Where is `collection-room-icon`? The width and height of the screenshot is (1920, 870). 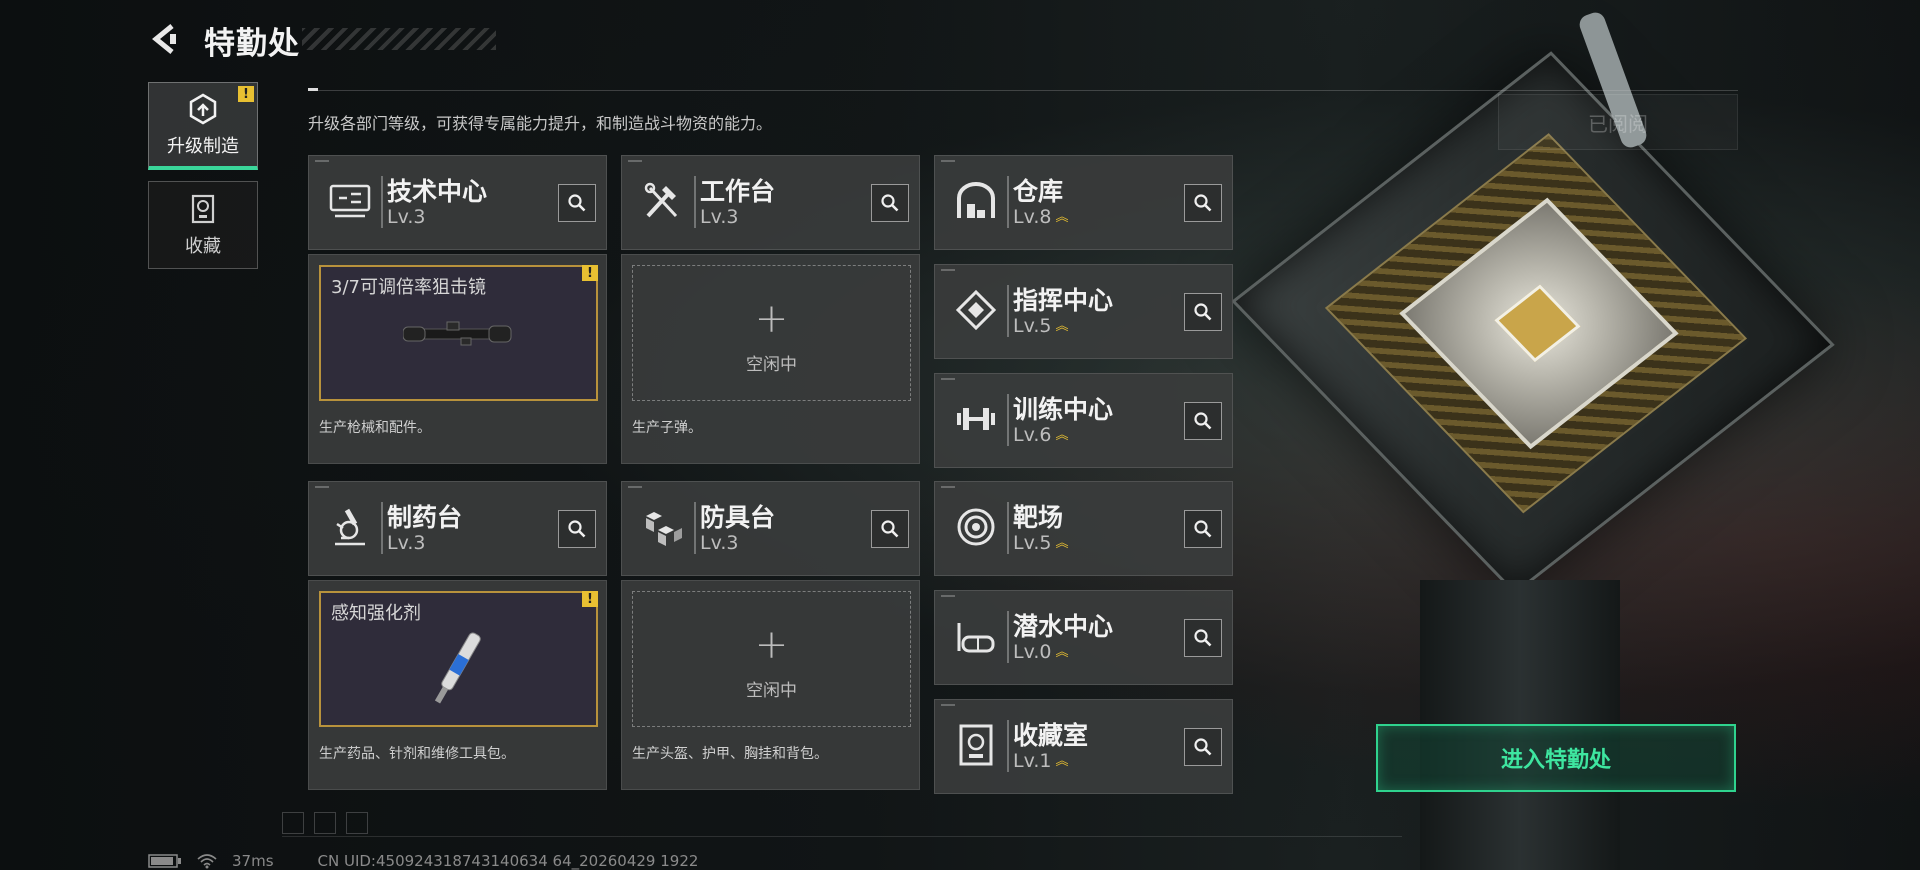 collection-room-icon is located at coordinates (976, 745).